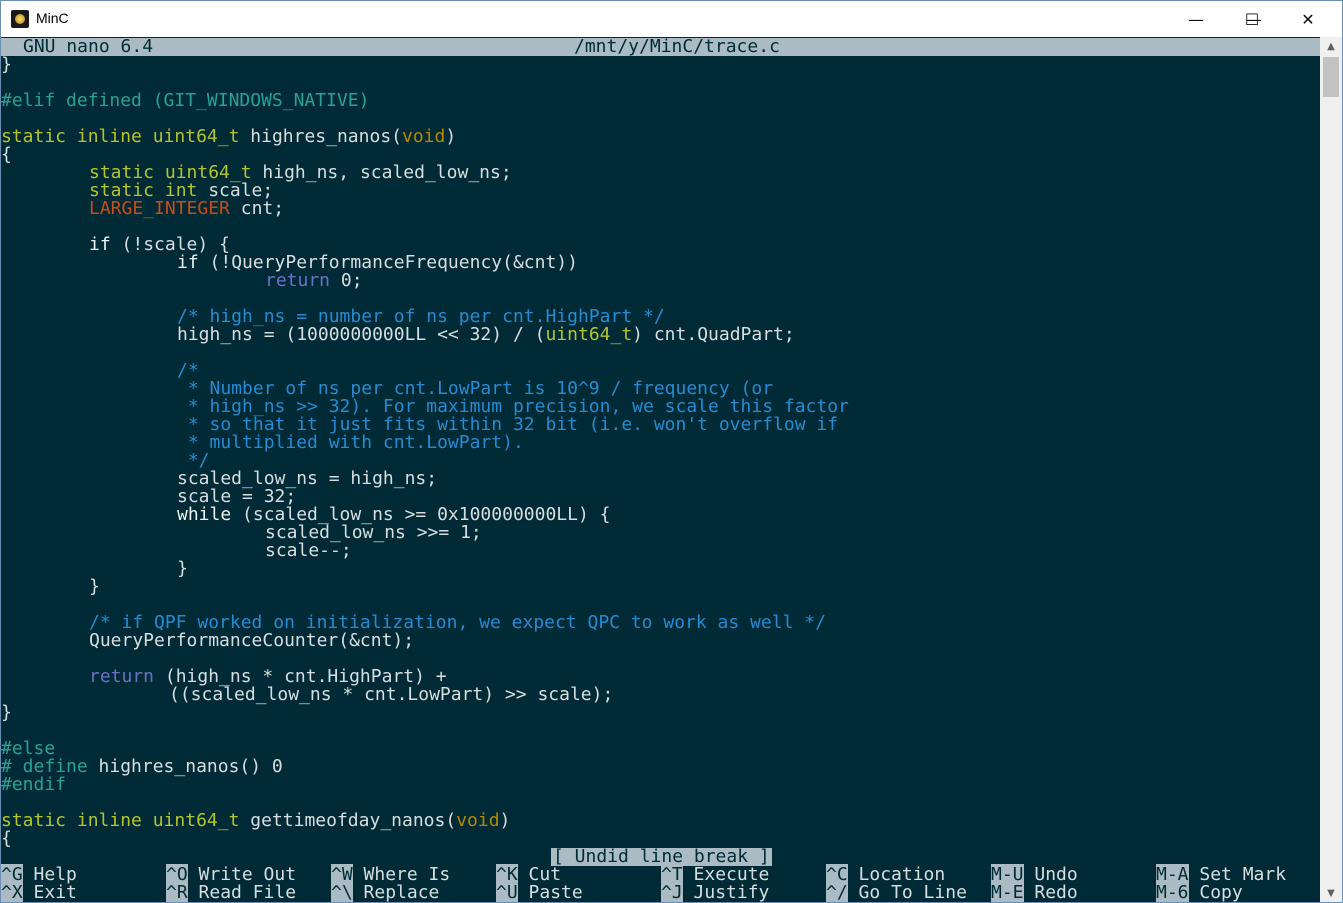 The image size is (1343, 903). What do you see at coordinates (1331, 469) in the screenshot?
I see `vertical-scrollbar: ▲ ▼` at bounding box center [1331, 469].